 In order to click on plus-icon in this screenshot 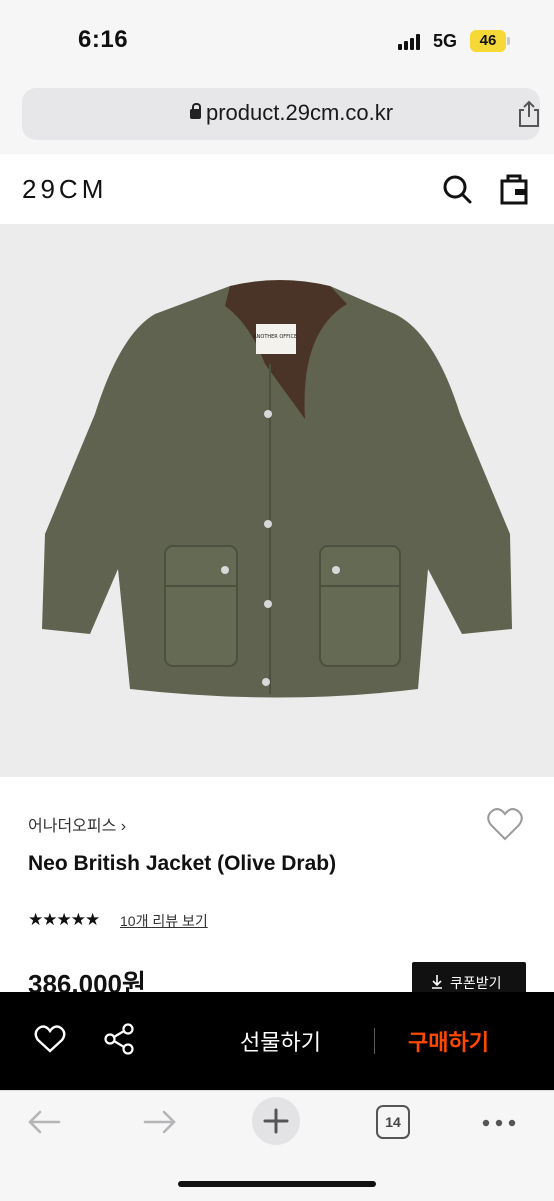, I will do `click(276, 1121)`.